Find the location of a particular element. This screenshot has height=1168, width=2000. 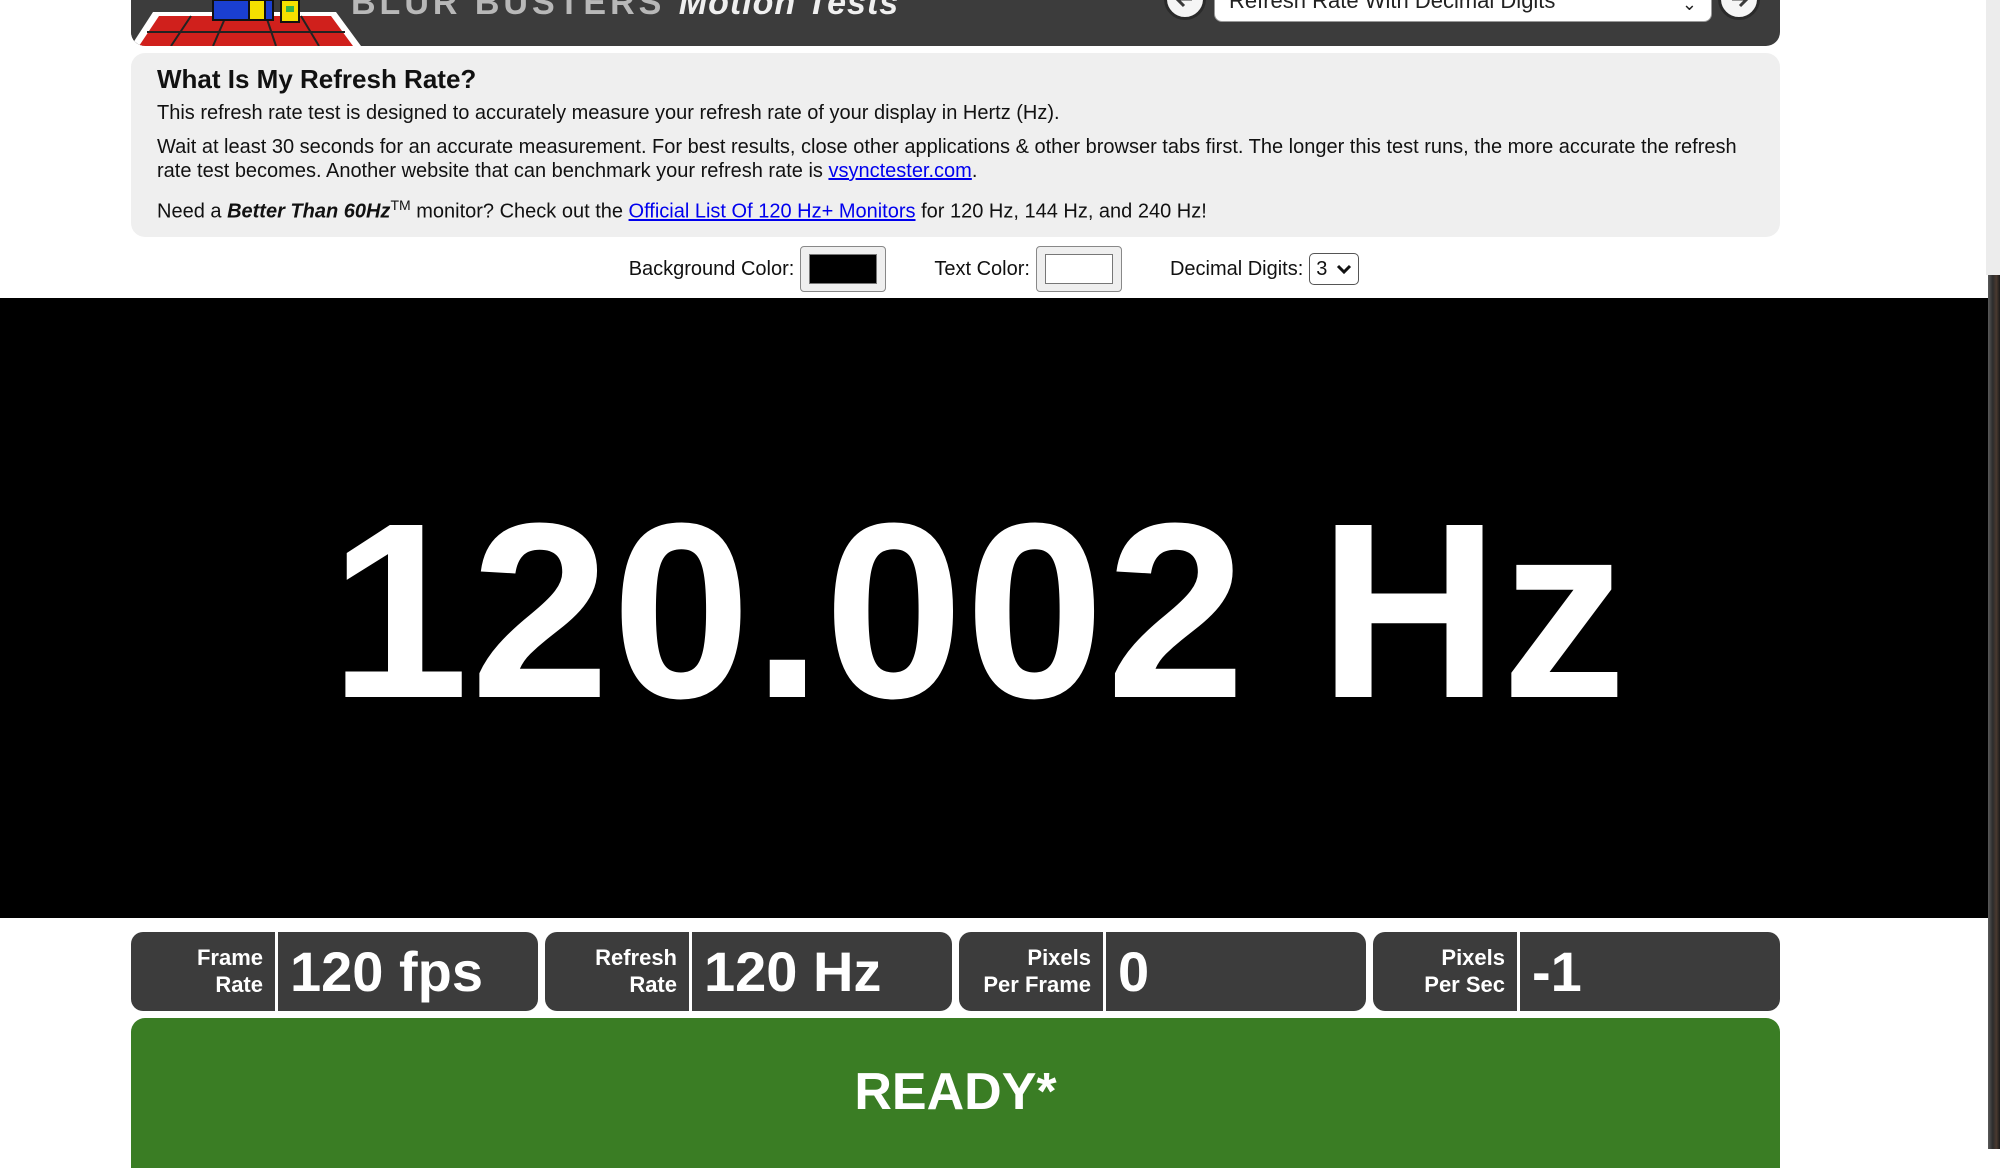

promo-middle: monitor? Check out the is located at coordinates (519, 211).